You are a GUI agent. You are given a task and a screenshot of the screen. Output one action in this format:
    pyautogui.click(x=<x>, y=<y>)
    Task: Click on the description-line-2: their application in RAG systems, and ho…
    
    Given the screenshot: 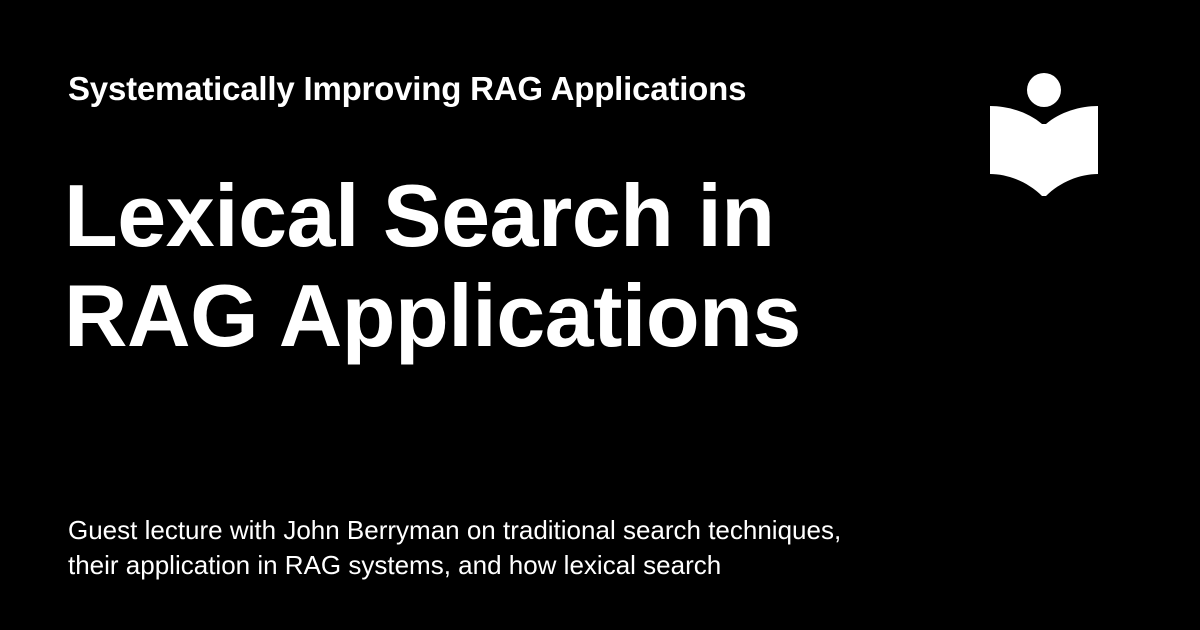 What is the action you would take?
    pyautogui.click(x=395, y=565)
    